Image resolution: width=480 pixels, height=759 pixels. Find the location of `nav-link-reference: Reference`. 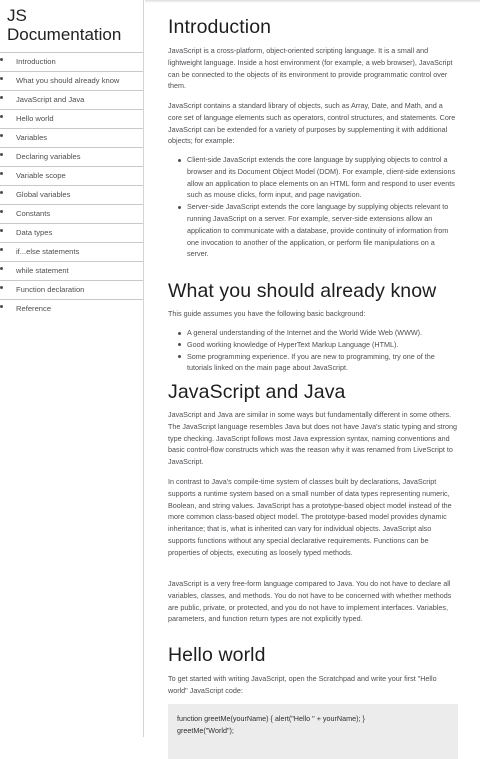

nav-link-reference: Reference is located at coordinates (71, 309).